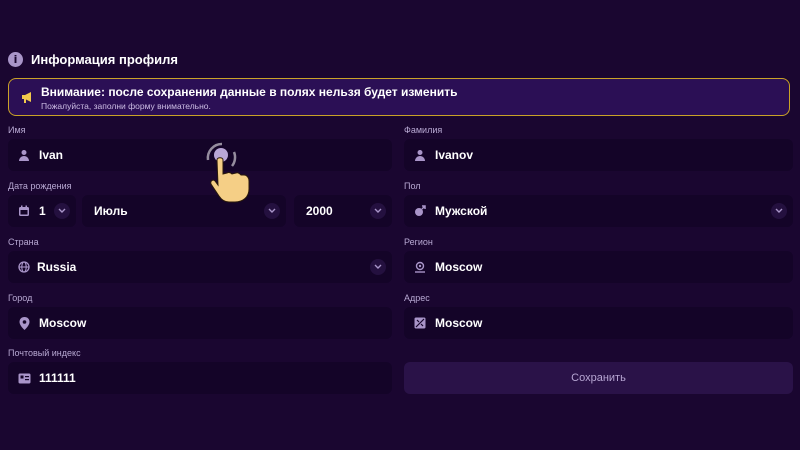  What do you see at coordinates (17, 130) in the screenshot?
I see `first-name-label: Имя` at bounding box center [17, 130].